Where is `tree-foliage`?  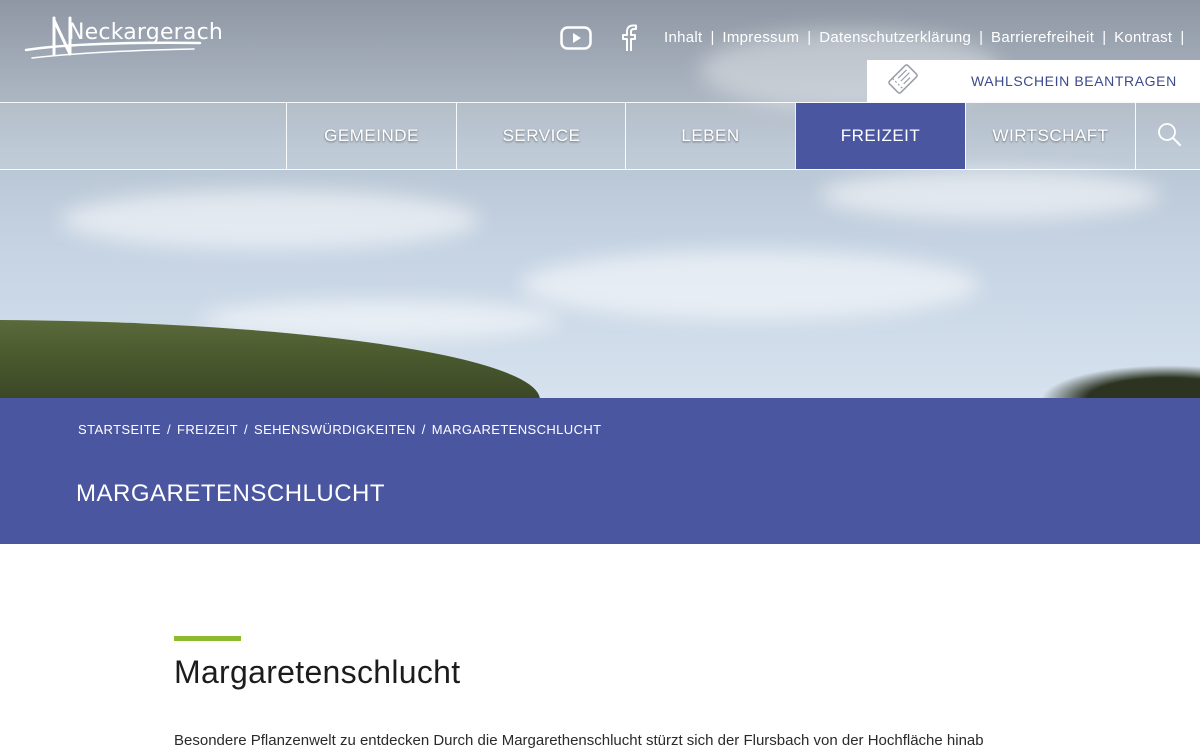
tree-foliage is located at coordinates (1120, 382).